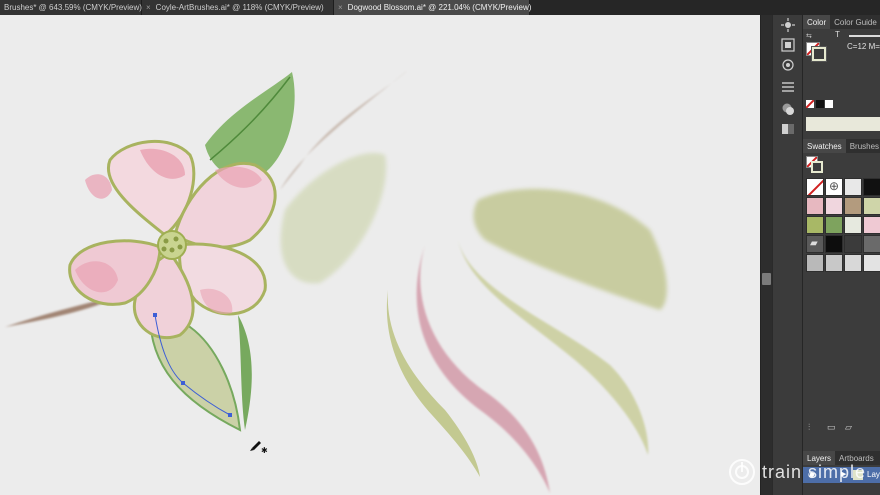 The height and width of the screenshot is (495, 880). What do you see at coordinates (824, 146) in the screenshot?
I see `tab-swatches: Swatches` at bounding box center [824, 146].